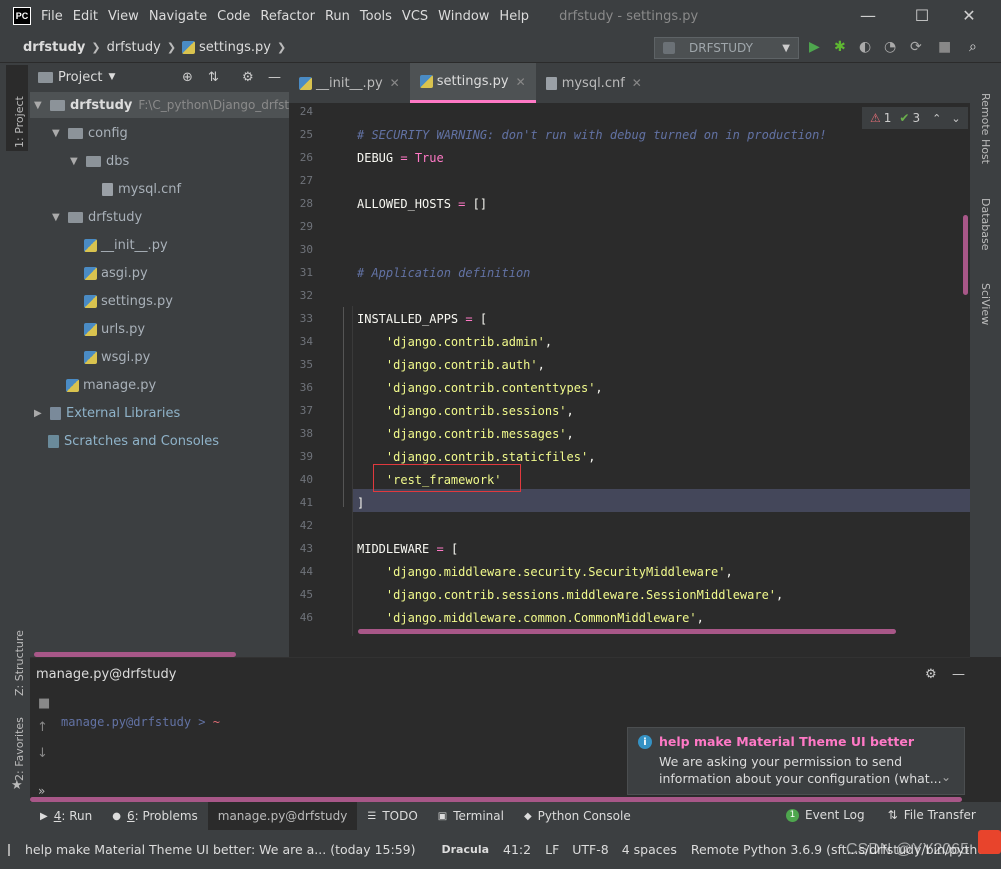 Image resolution: width=1001 pixels, height=869 pixels. Describe the element at coordinates (916, 47) in the screenshot. I see `build-icon: ⟳` at that location.